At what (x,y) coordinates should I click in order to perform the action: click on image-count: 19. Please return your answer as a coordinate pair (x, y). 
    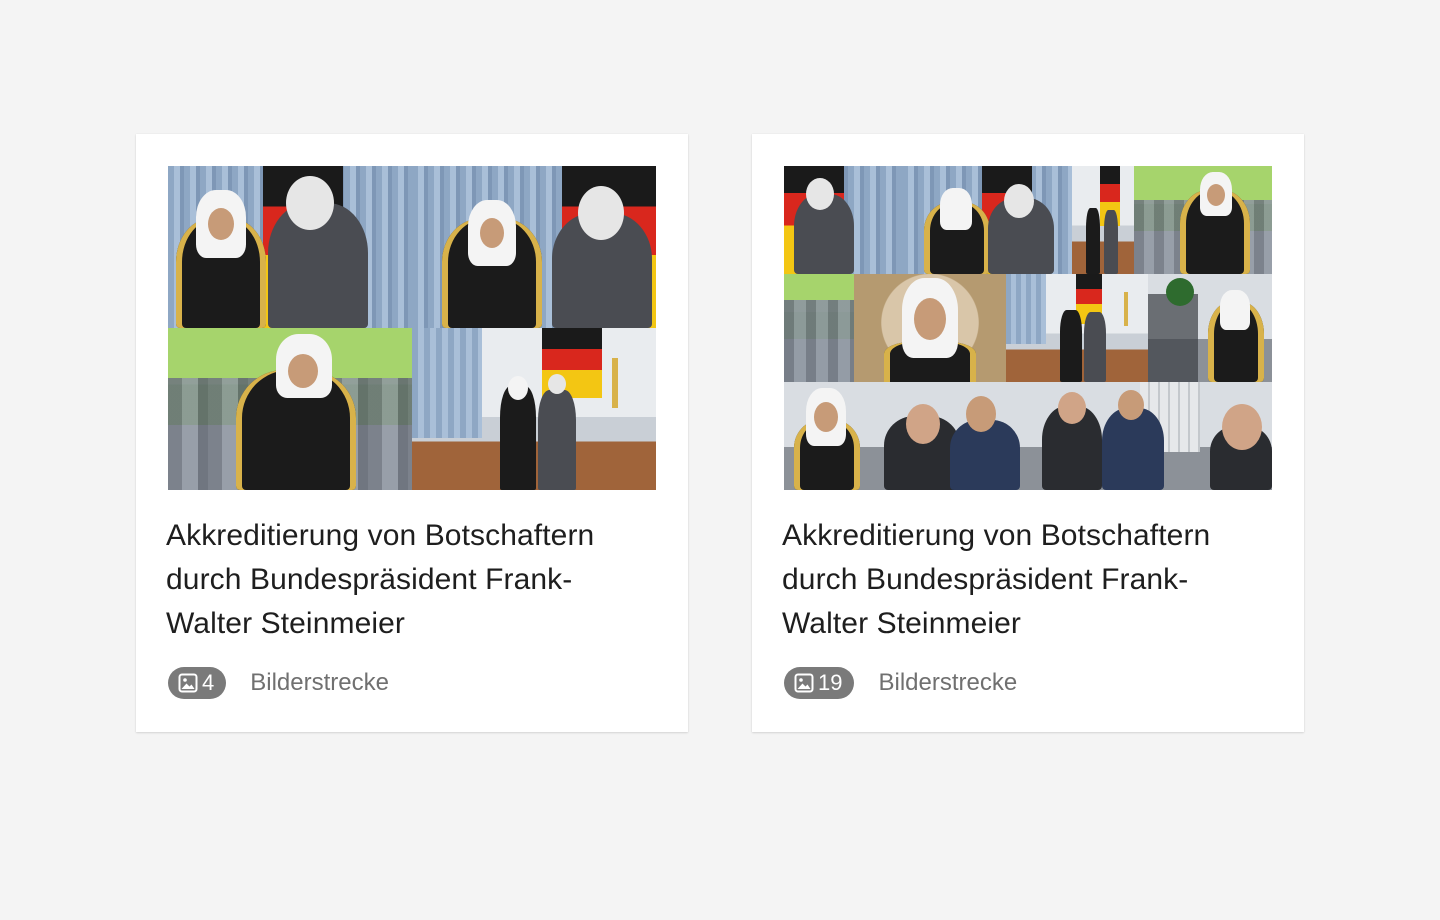
    Looking at the image, I should click on (830, 682).